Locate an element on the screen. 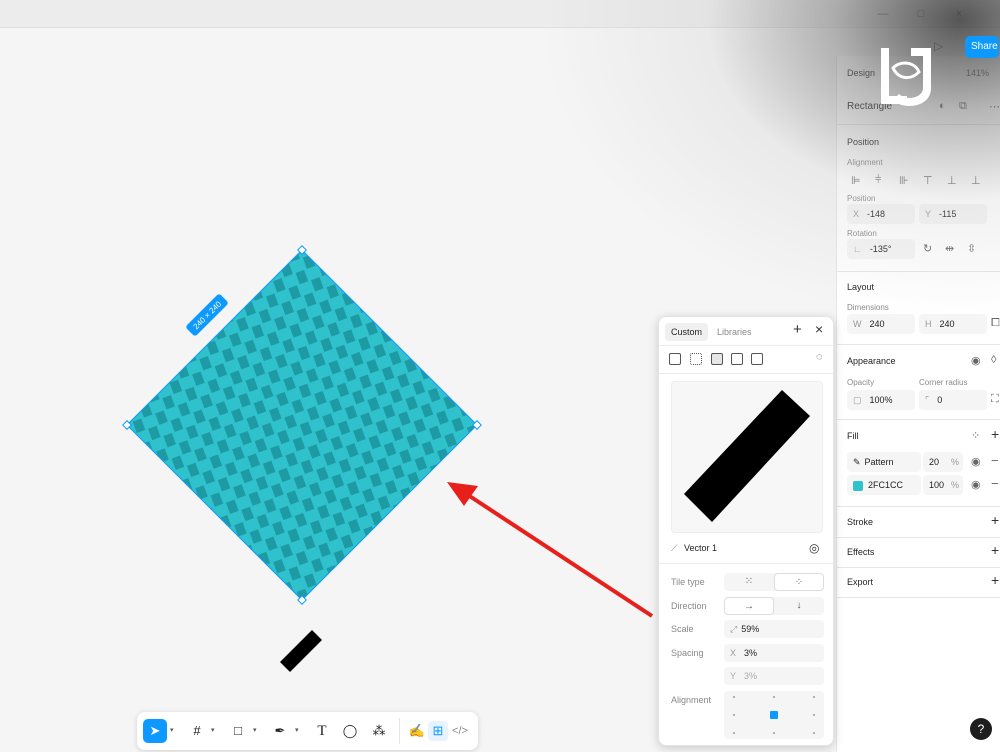 The height and width of the screenshot is (752, 1000). add-export-icon: + is located at coordinates (995, 580).